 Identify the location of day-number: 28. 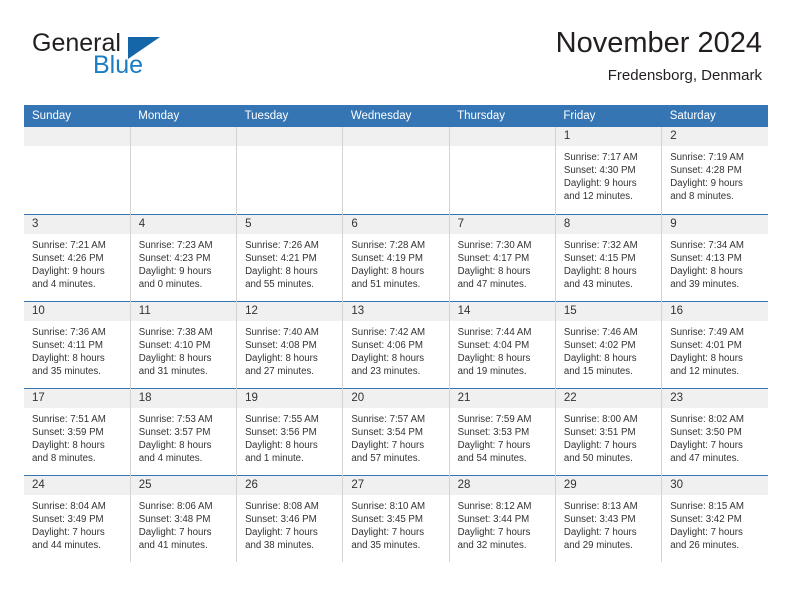
(502, 485).